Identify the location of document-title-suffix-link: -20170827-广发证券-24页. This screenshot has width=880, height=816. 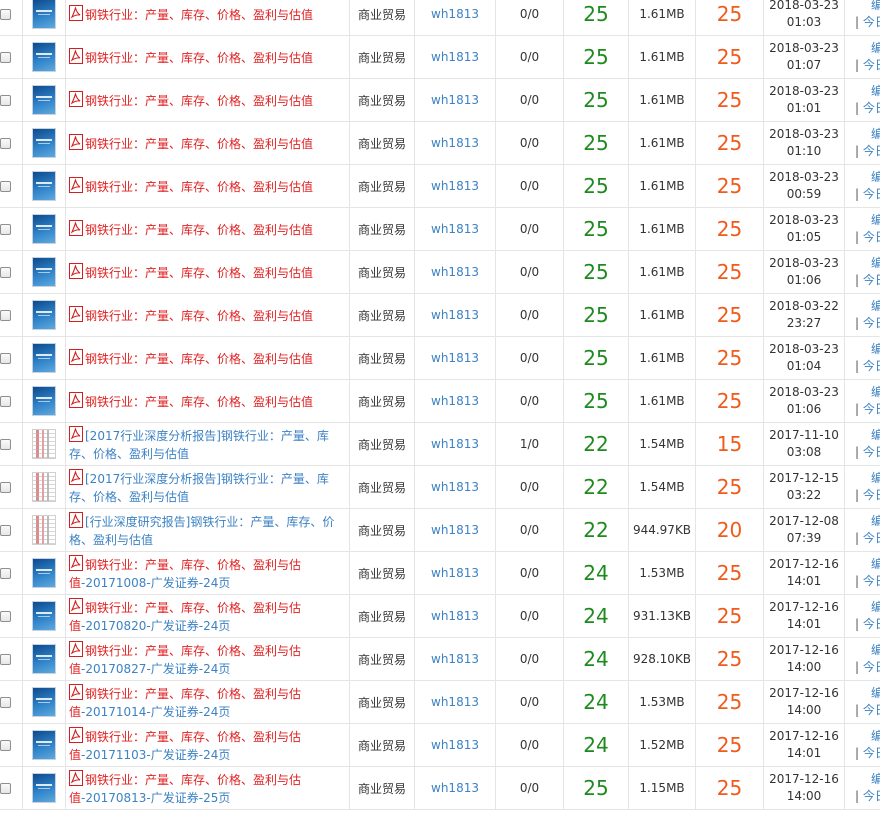
(155, 669).